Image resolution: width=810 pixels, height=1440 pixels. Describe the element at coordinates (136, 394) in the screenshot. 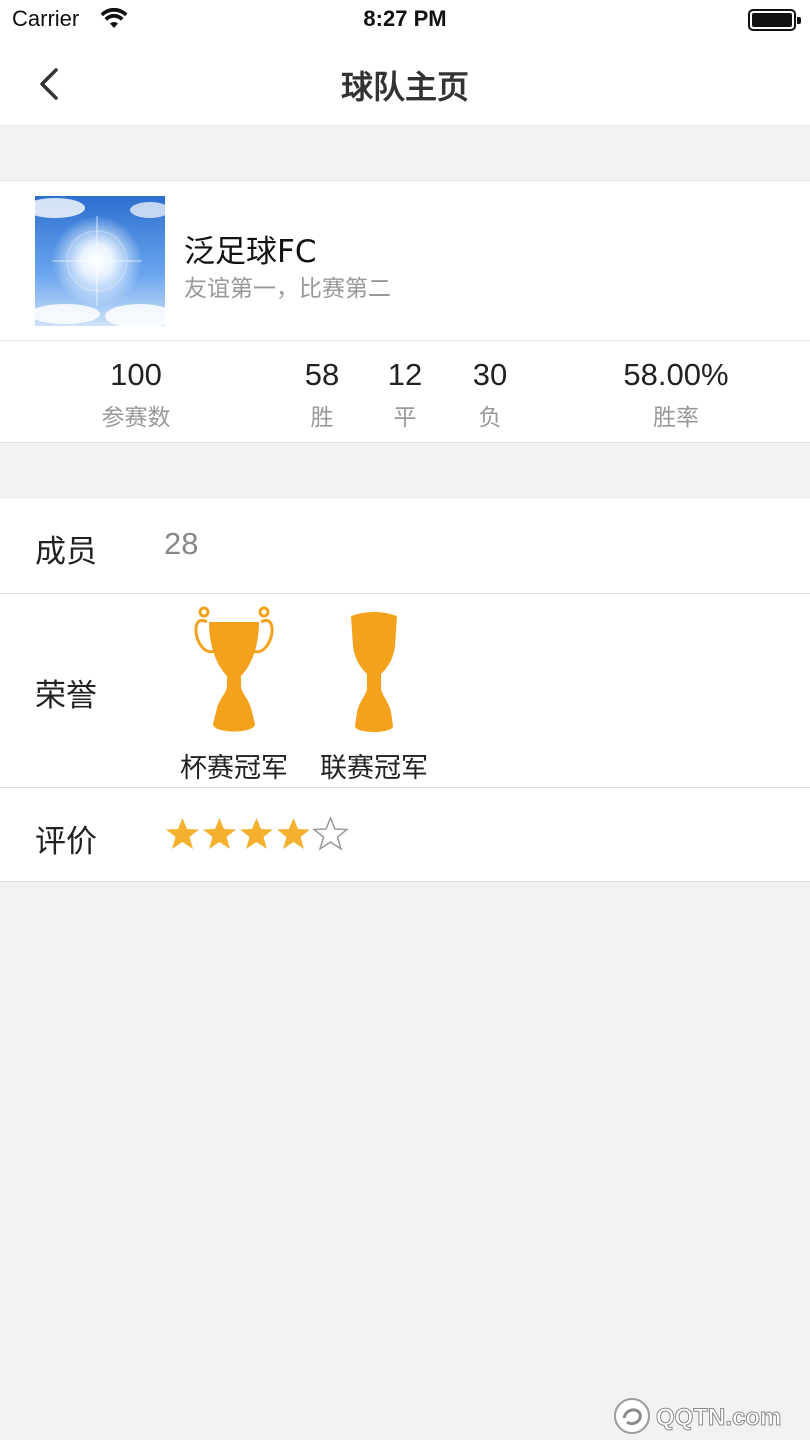

I see `stat-matches: 100 参赛数` at that location.